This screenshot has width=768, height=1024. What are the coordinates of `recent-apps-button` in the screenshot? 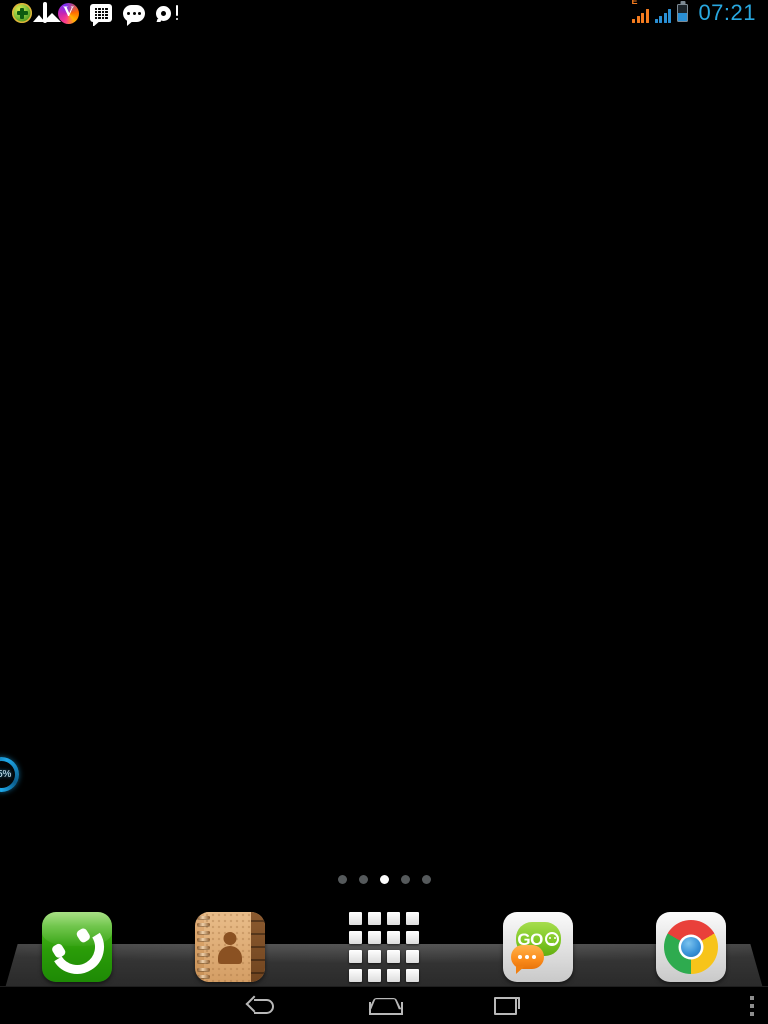 It's located at (507, 1005).